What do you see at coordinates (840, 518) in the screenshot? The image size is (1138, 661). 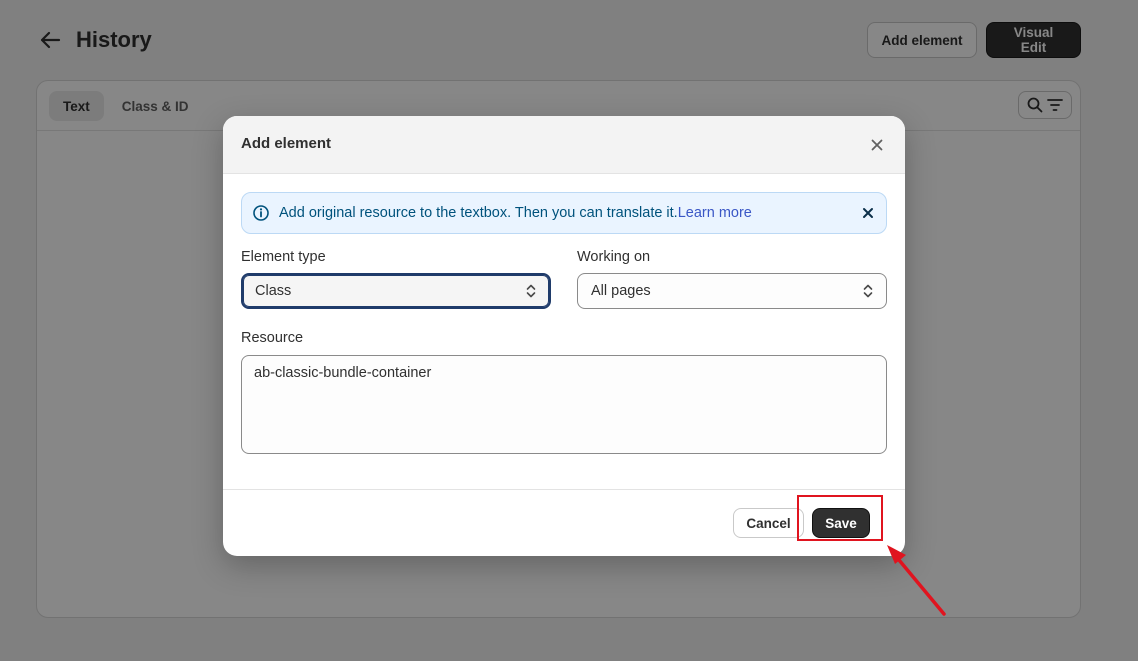 I see `highlight-annotation` at bounding box center [840, 518].